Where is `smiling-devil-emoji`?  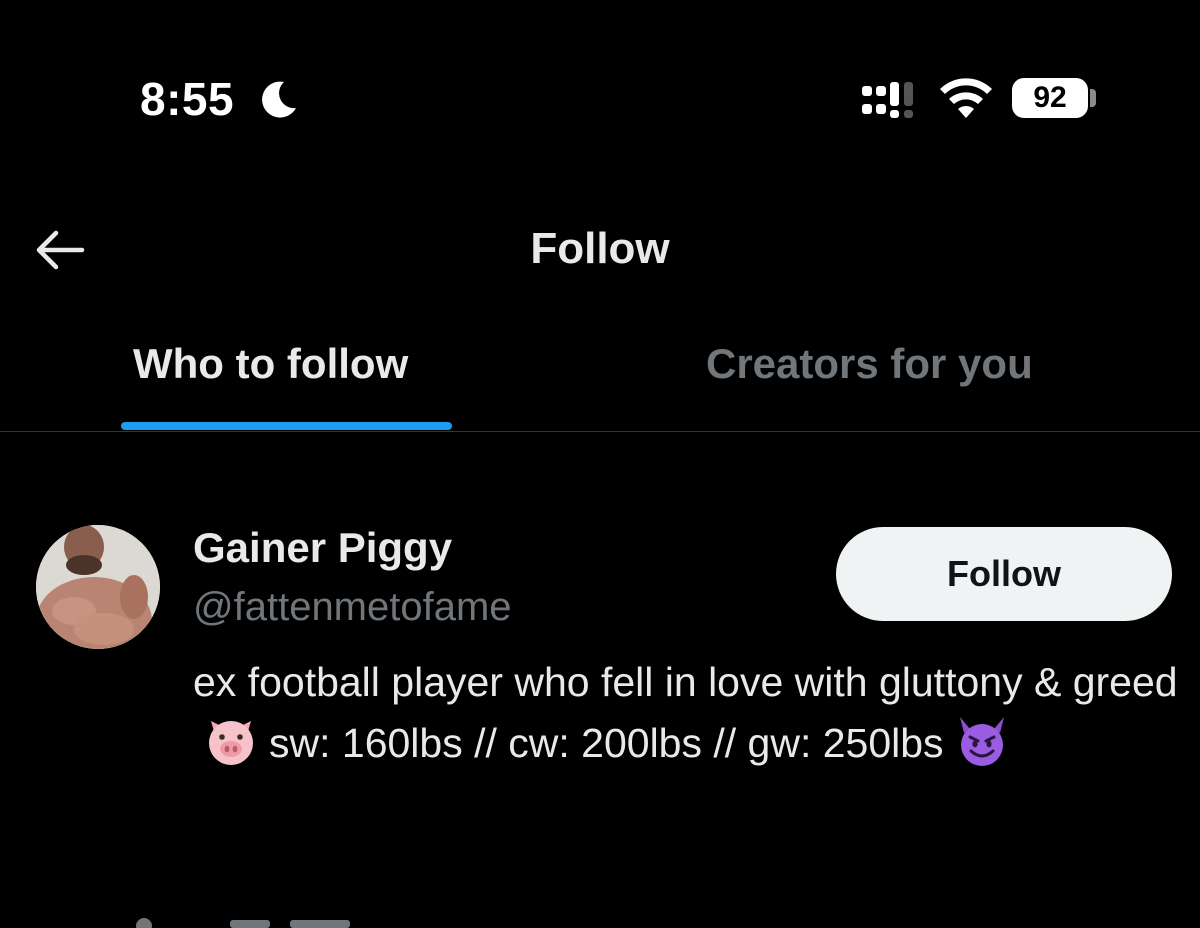 smiling-devil-emoji is located at coordinates (981, 741).